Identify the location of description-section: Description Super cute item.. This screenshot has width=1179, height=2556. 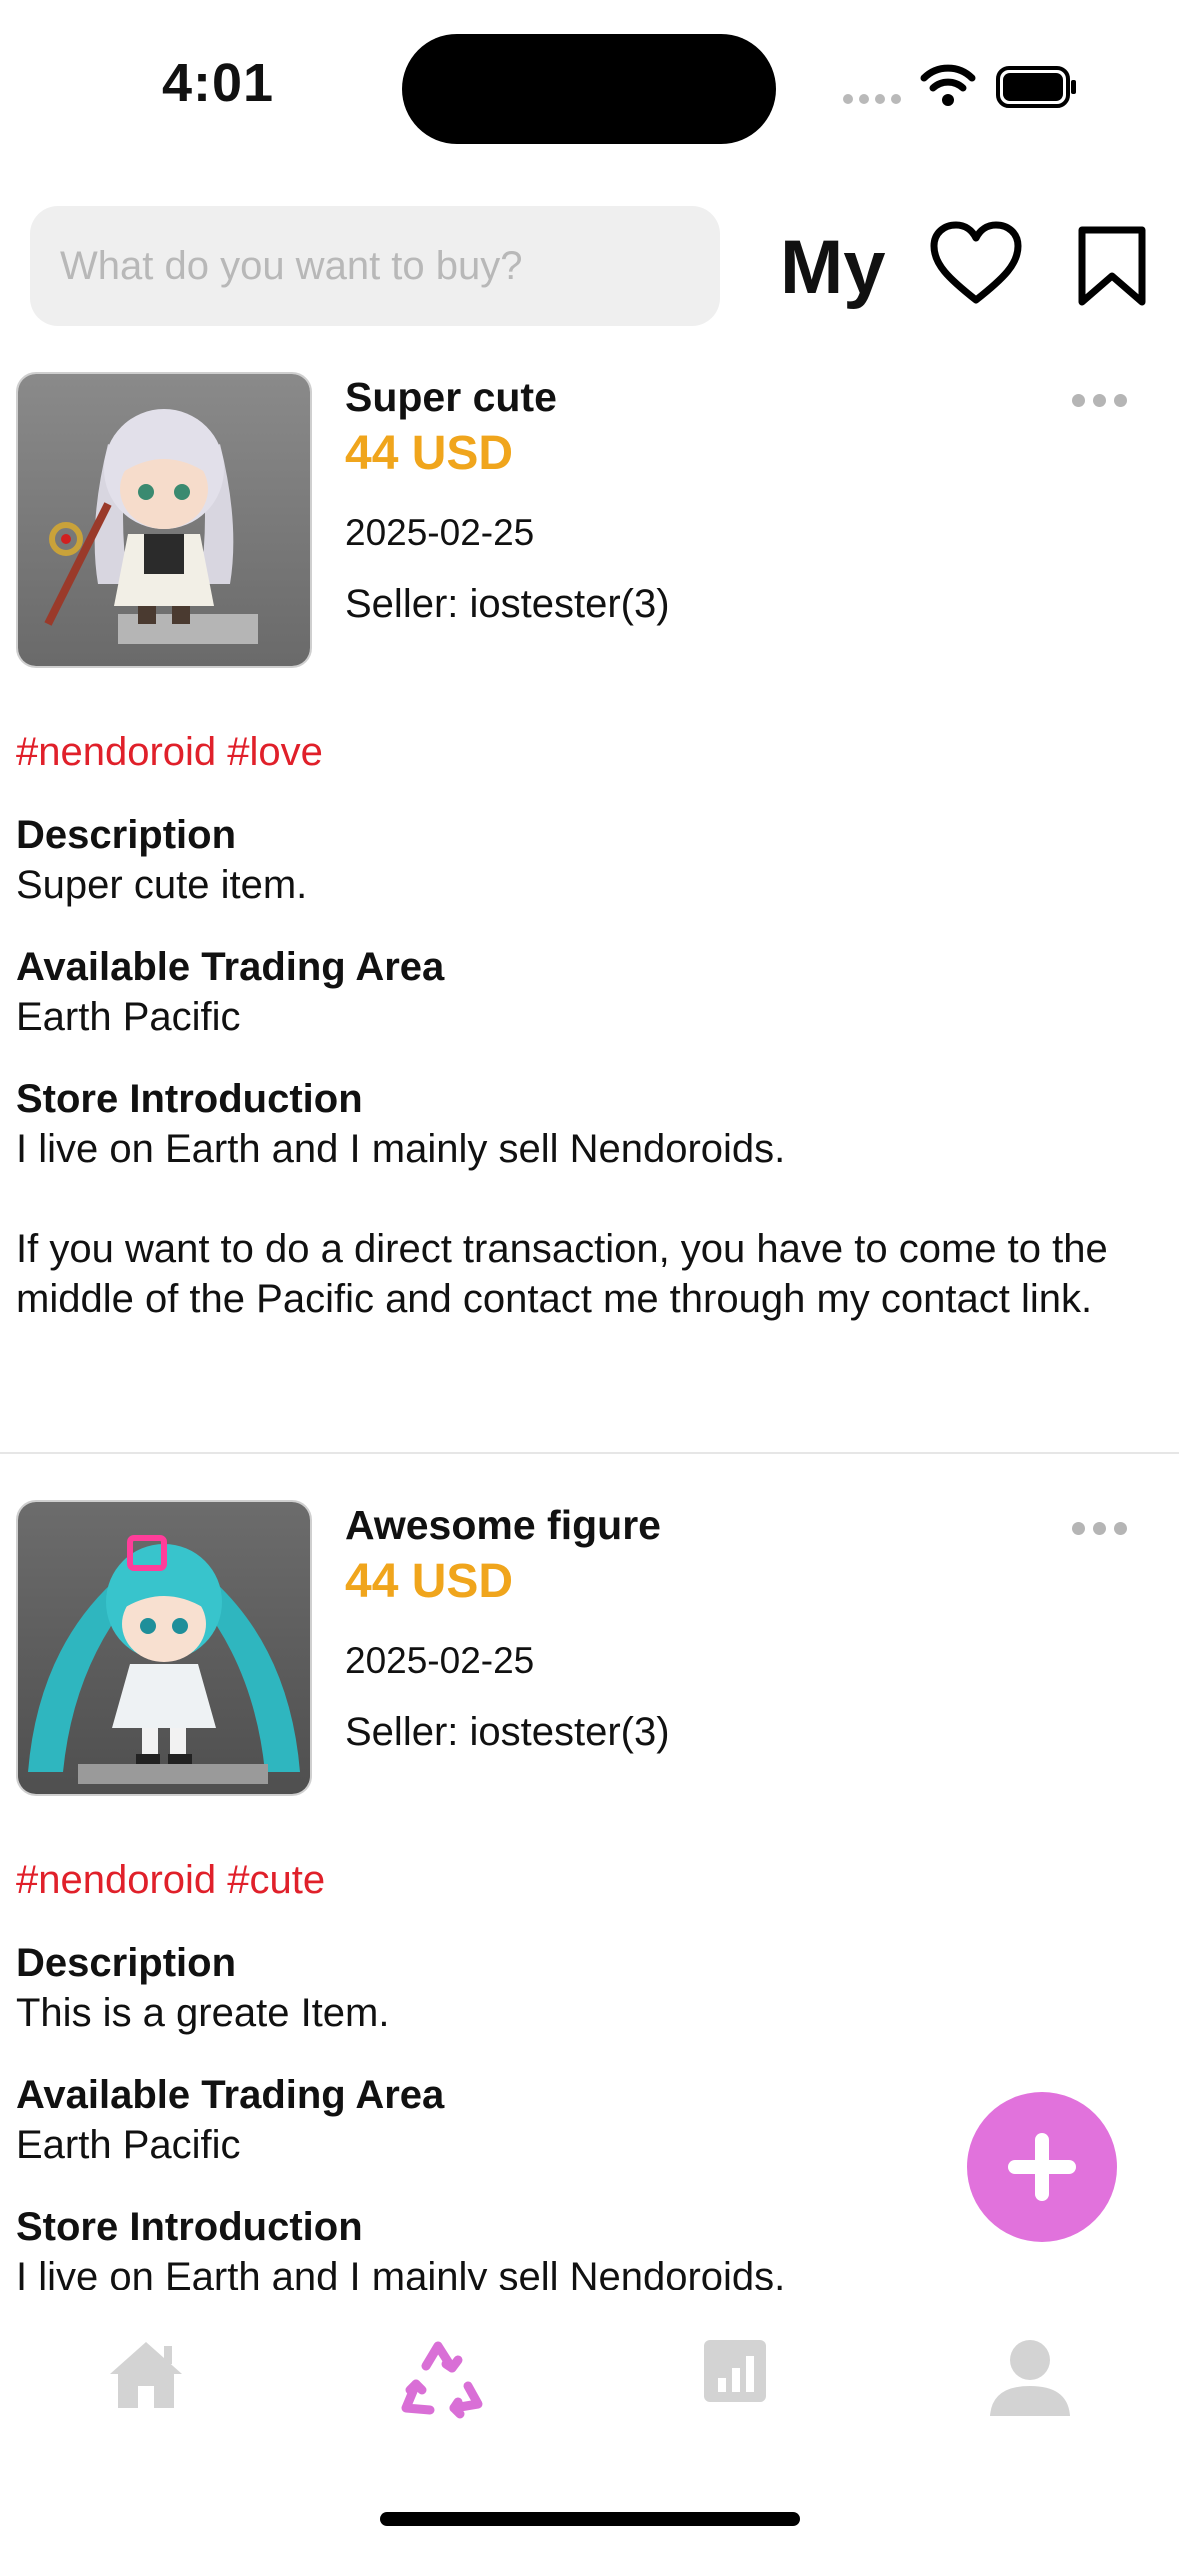
(586, 860).